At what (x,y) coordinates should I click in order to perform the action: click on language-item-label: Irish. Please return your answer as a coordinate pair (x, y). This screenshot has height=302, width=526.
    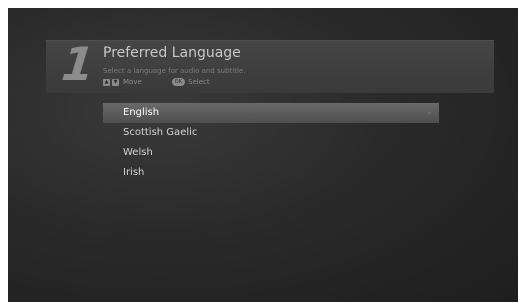
    Looking at the image, I should click on (134, 172).